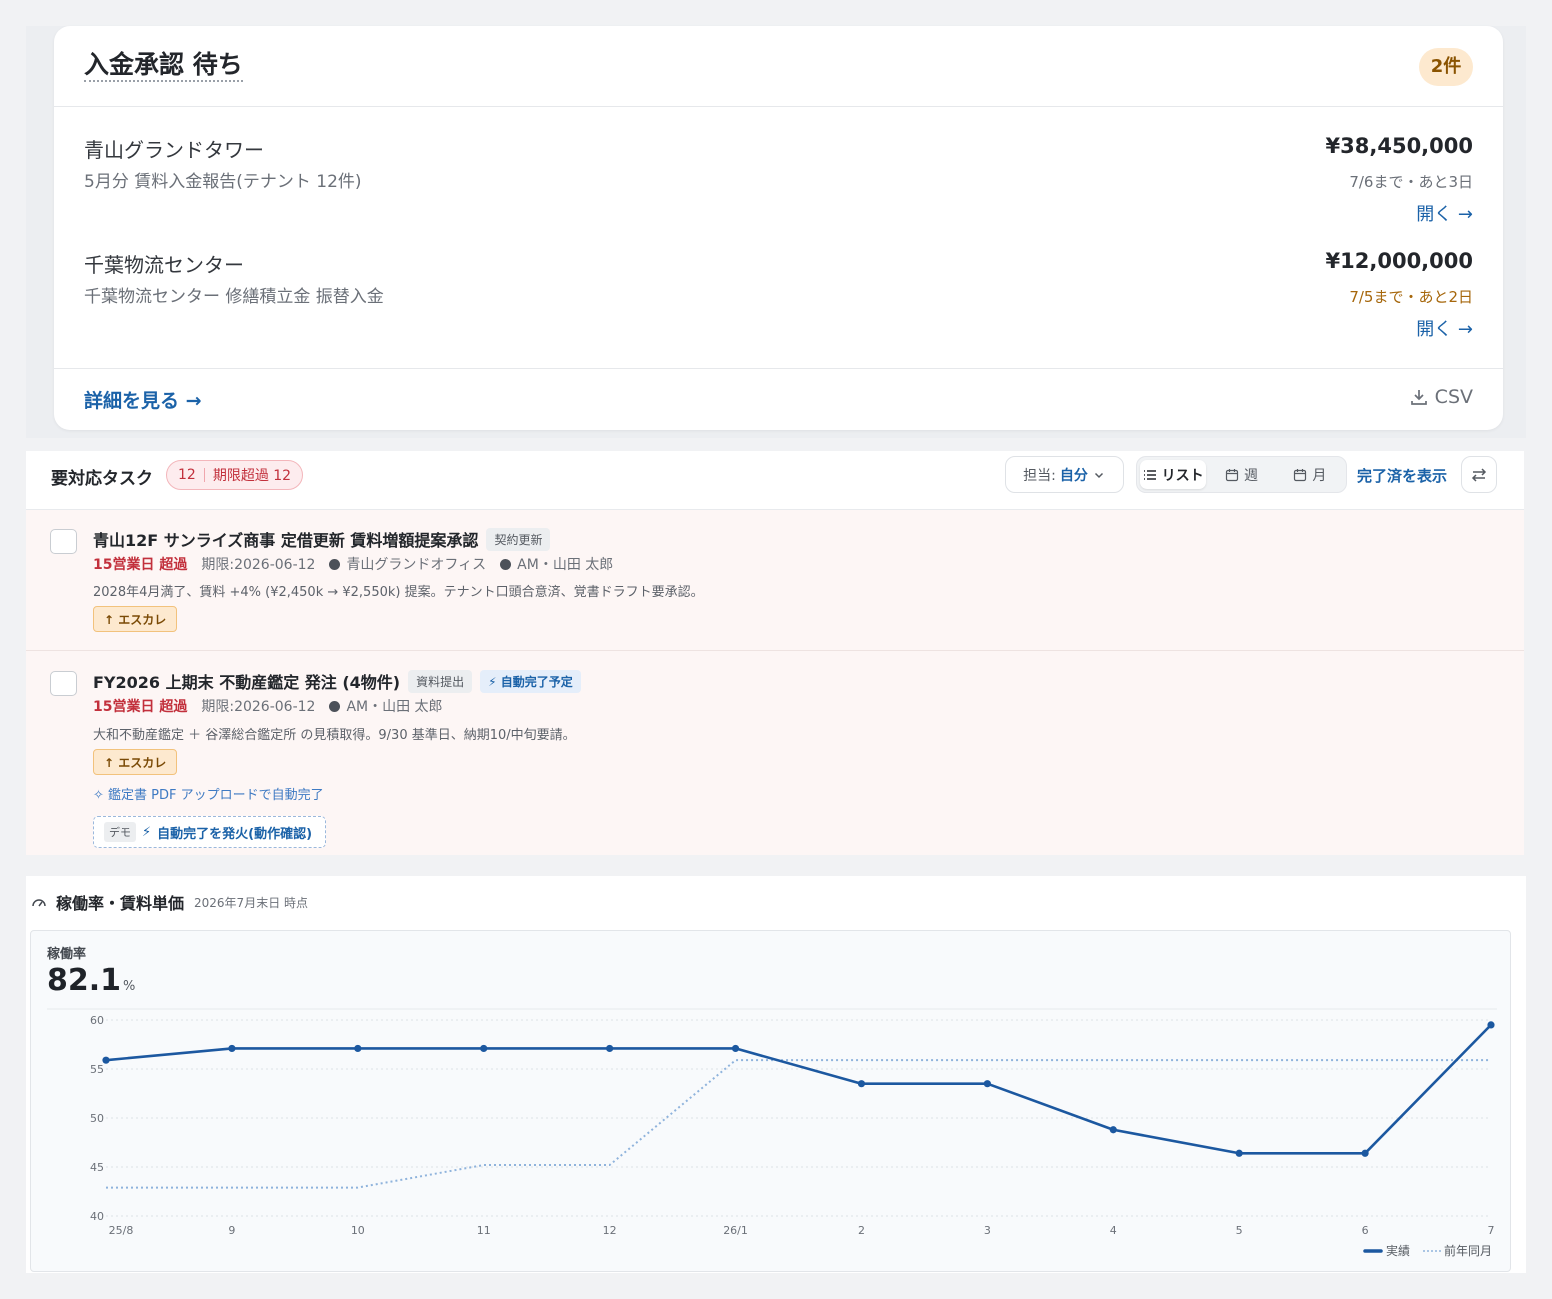  What do you see at coordinates (484, 1230) in the screenshot?
I see `x-tick-label: 11` at bounding box center [484, 1230].